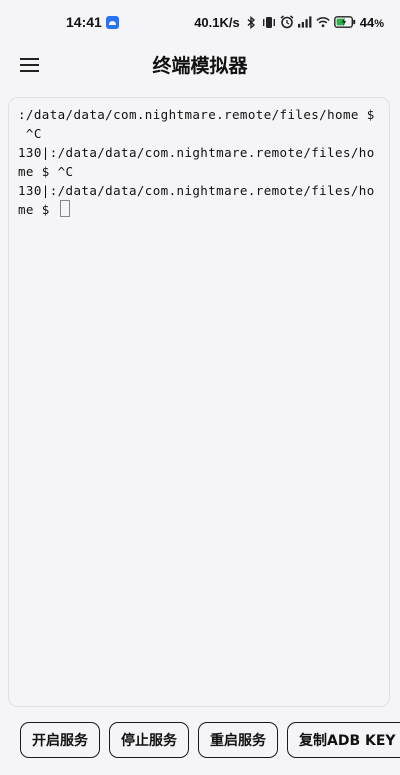 The image size is (400, 775). What do you see at coordinates (149, 740) in the screenshot?
I see `stop-service-button: 停止服务` at bounding box center [149, 740].